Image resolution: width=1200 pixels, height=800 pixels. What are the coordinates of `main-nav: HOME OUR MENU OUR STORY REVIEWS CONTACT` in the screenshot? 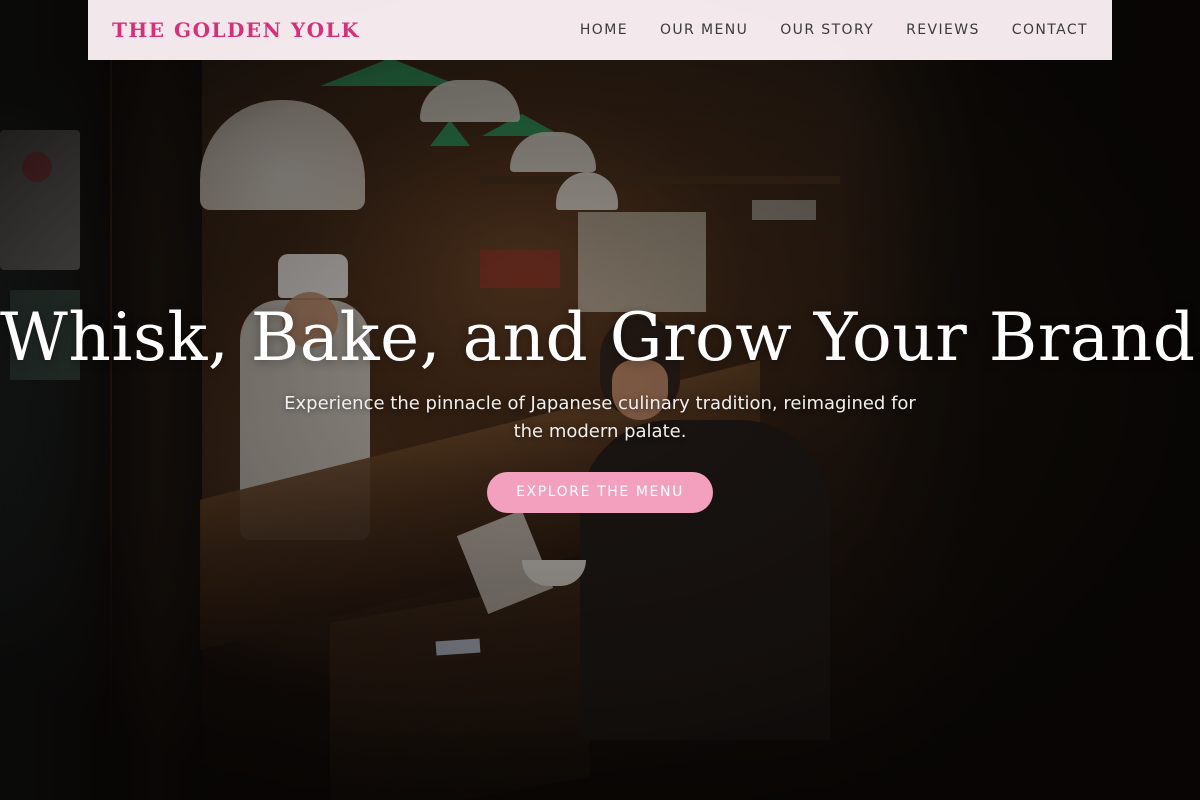 It's located at (834, 30).